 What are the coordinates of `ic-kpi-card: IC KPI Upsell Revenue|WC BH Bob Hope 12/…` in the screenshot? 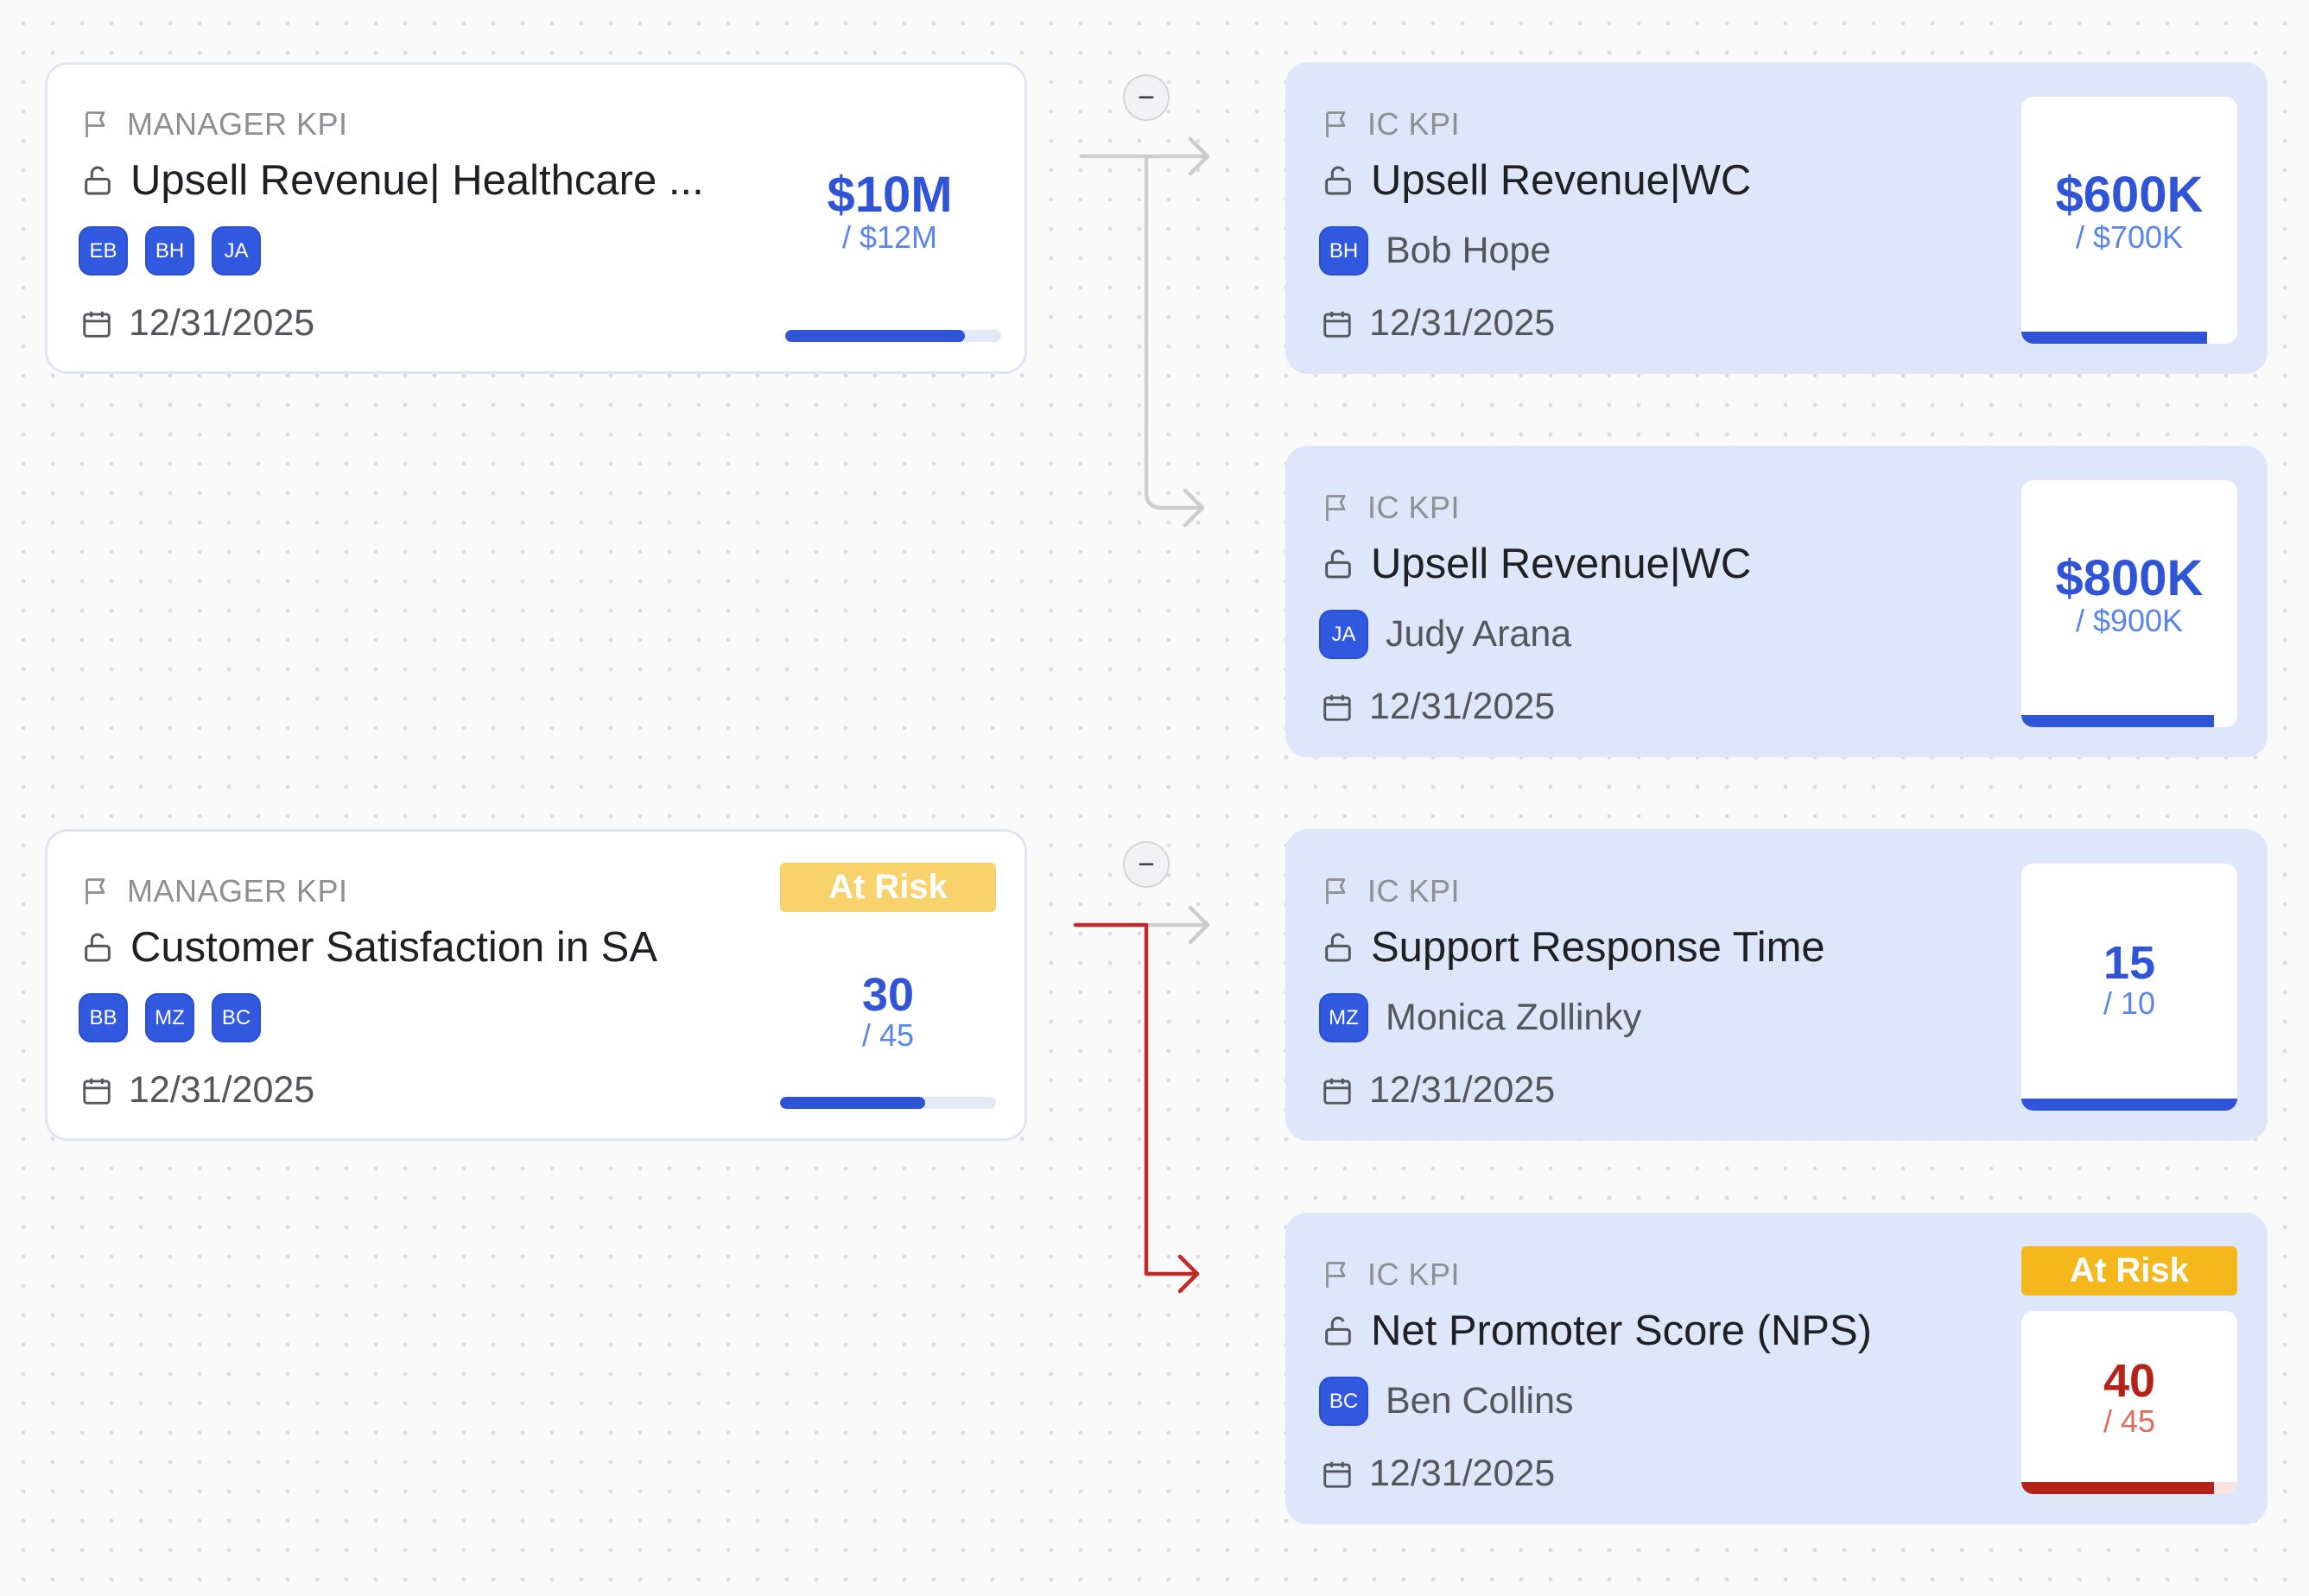 It's located at (1776, 218).